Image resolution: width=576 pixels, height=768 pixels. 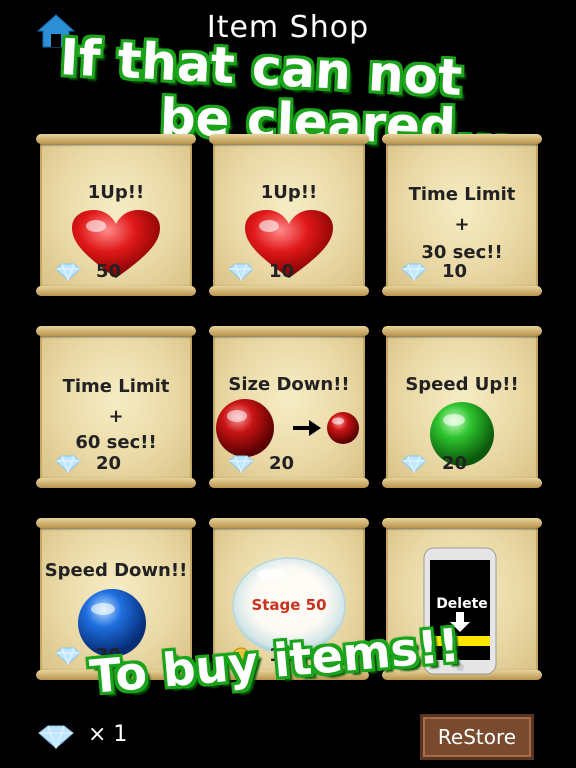 I want to click on item-card-time-30: Time Limit + 30 sec!! 10, so click(x=462, y=215).